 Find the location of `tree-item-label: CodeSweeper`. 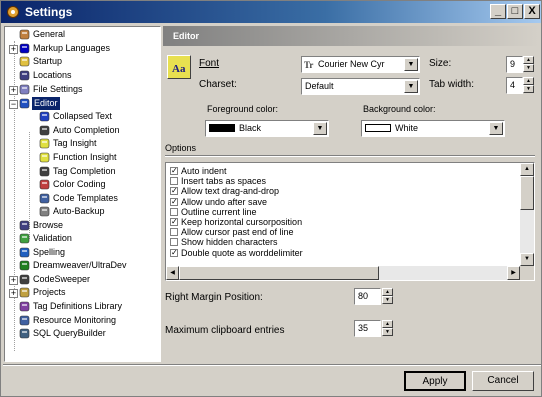

tree-item-label: CodeSweeper is located at coordinates (62, 279).